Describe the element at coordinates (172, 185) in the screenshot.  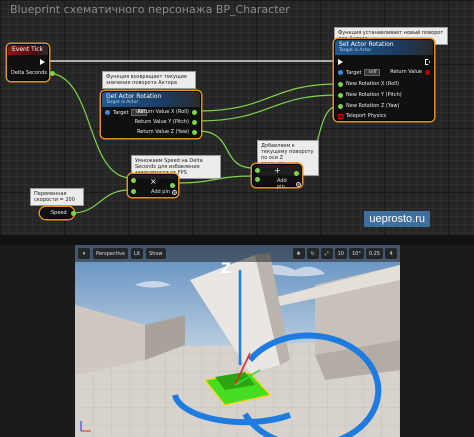
I see `multiply-out-pin-icon` at that location.